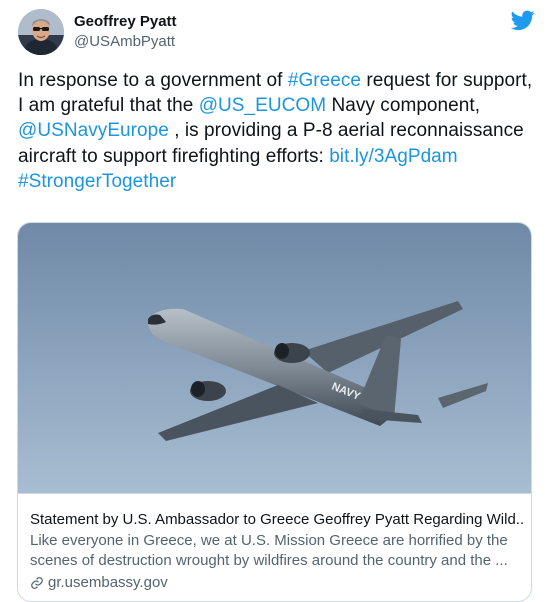 The width and height of the screenshot is (552, 602). I want to click on card-domain: gr.usembassy.gov, so click(277, 583).